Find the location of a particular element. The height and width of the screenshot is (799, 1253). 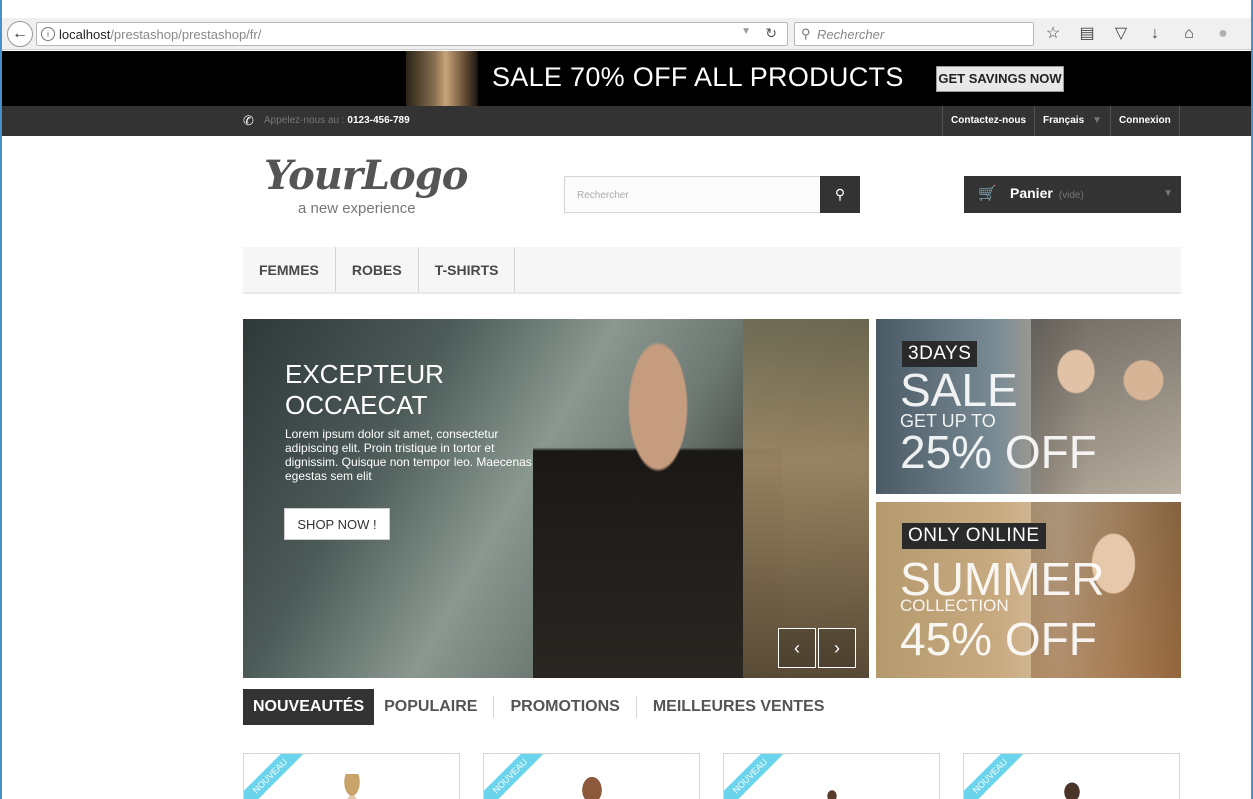

get-savings-button: GET SAVINGS NOW is located at coordinates (1000, 79).